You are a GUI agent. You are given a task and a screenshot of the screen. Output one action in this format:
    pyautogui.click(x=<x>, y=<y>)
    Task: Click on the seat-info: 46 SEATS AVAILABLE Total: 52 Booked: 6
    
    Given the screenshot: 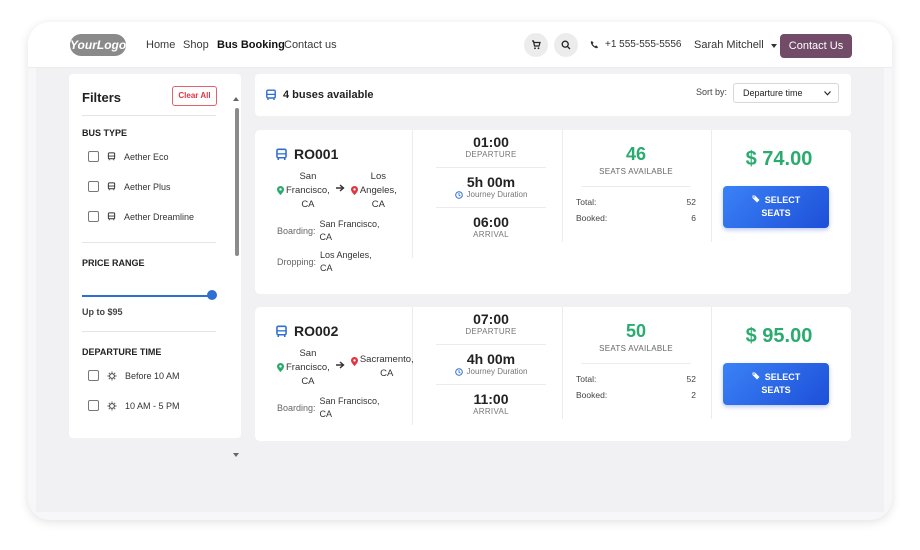 What is the action you would take?
    pyautogui.click(x=636, y=186)
    